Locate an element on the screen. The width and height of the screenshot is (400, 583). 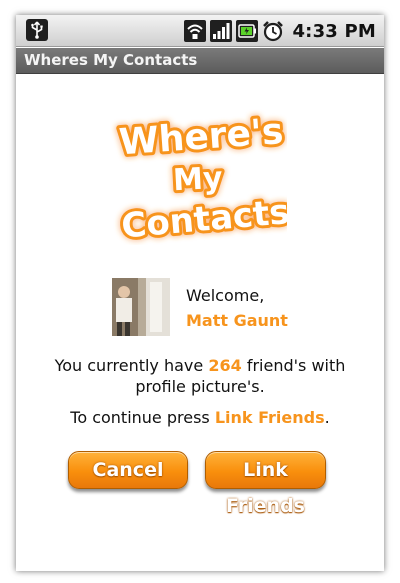
logo-line-3: Contacts is located at coordinates (203, 218).